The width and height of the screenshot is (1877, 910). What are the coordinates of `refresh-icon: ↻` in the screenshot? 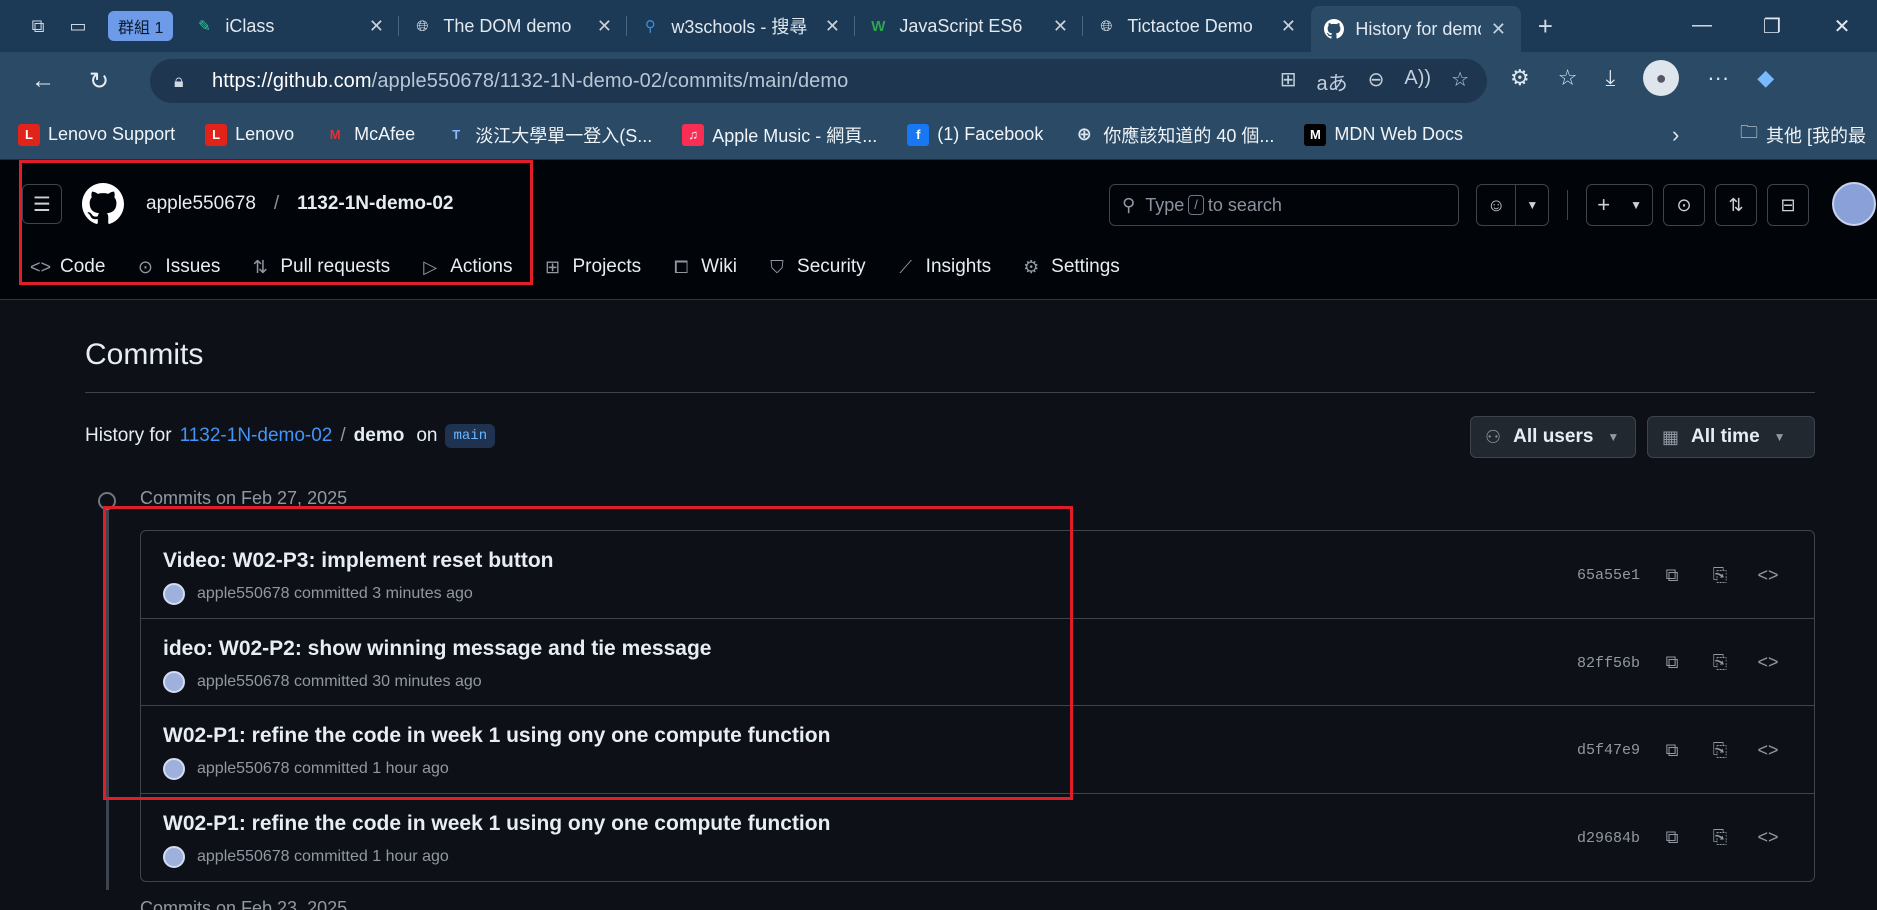 It's located at (99, 81).